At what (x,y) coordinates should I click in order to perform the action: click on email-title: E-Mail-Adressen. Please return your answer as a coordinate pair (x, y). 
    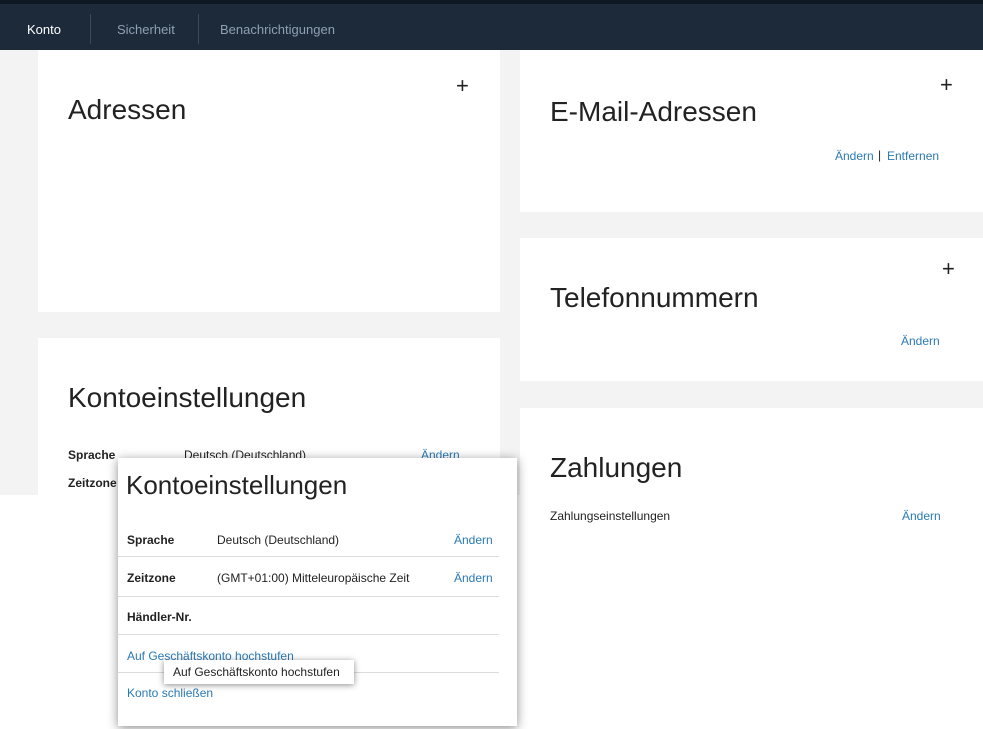
    Looking at the image, I should click on (653, 111).